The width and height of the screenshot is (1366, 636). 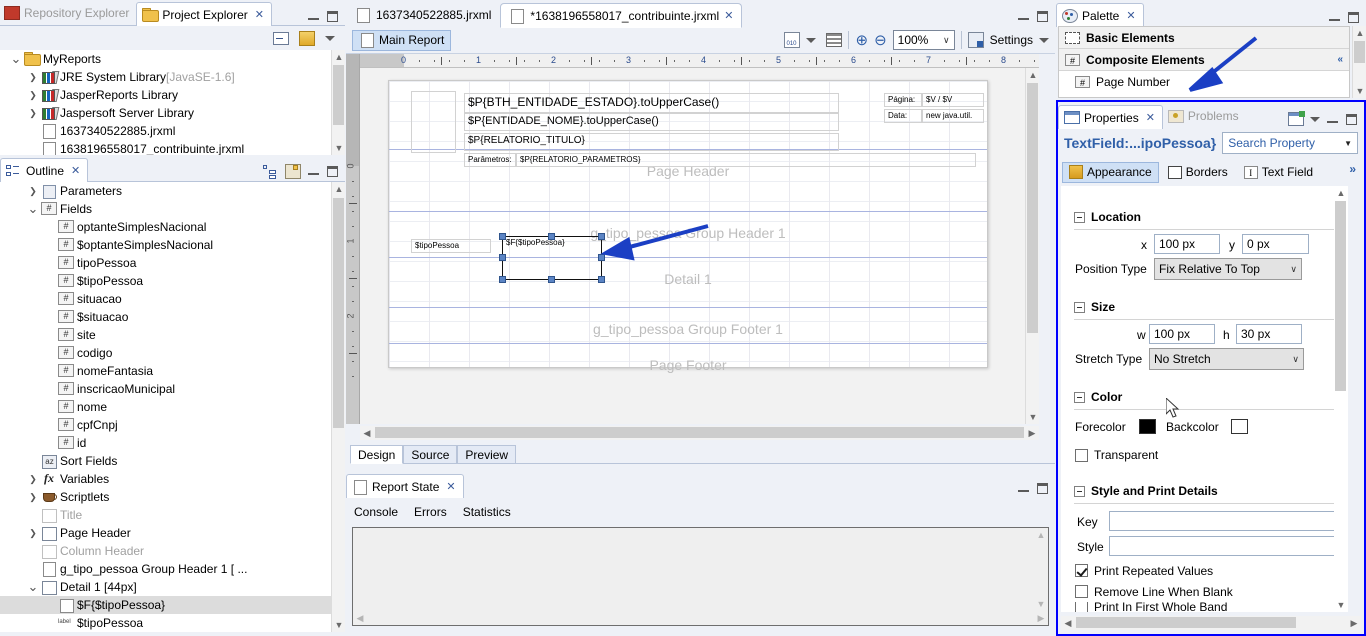 What do you see at coordinates (402, 40) in the screenshot?
I see `main-report-button: Main Report` at bounding box center [402, 40].